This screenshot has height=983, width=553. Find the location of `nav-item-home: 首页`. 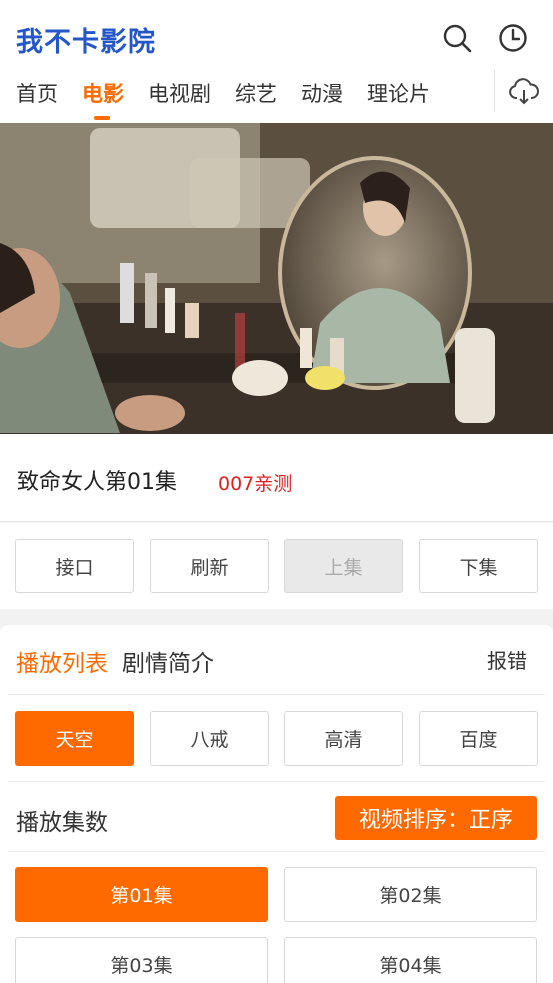

nav-item-home: 首页 is located at coordinates (37, 93).